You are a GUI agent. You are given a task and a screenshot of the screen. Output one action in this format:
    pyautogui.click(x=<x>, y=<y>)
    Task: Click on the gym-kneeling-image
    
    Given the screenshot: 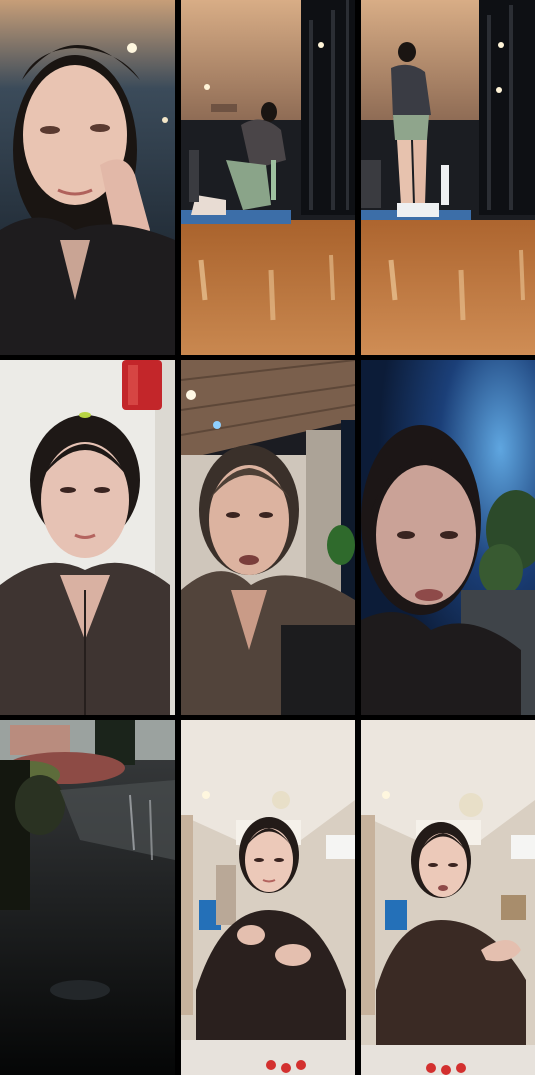 What is the action you would take?
    pyautogui.click(x=268, y=177)
    